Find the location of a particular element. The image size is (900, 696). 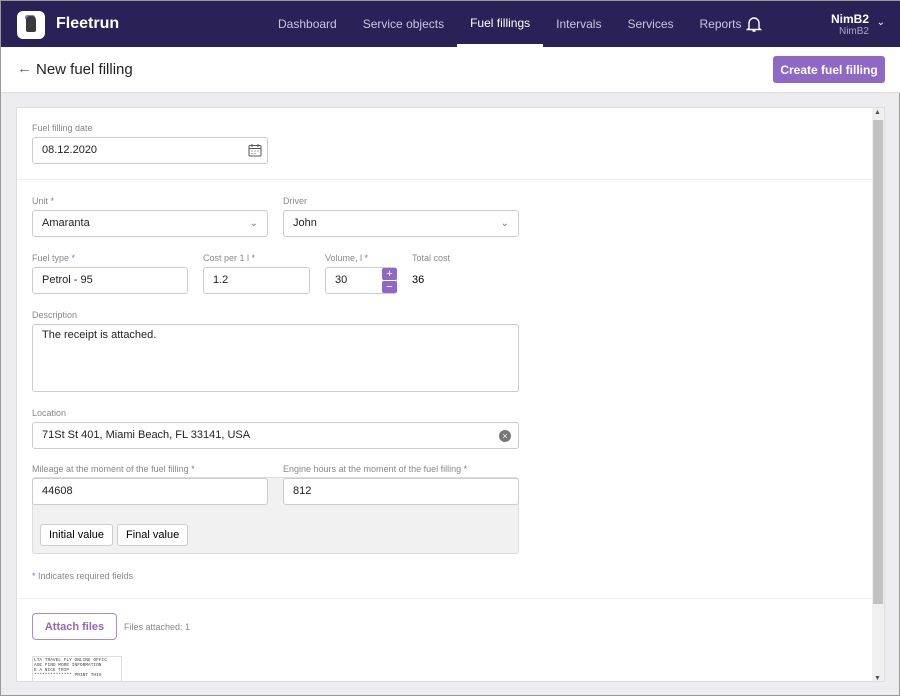

driver-label: Driver is located at coordinates (295, 201).